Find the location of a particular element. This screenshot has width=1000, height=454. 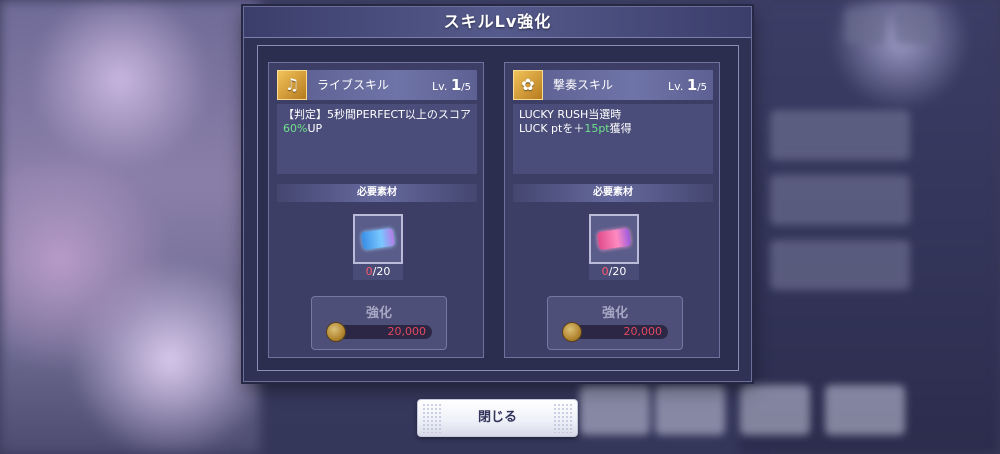

effect-prefix: LUCK ptを＋ is located at coordinates (552, 128).